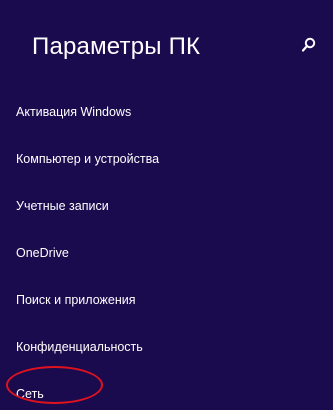 Image resolution: width=336 pixels, height=413 pixels. I want to click on nav-item-accounts: Учетные записи, so click(166, 206).